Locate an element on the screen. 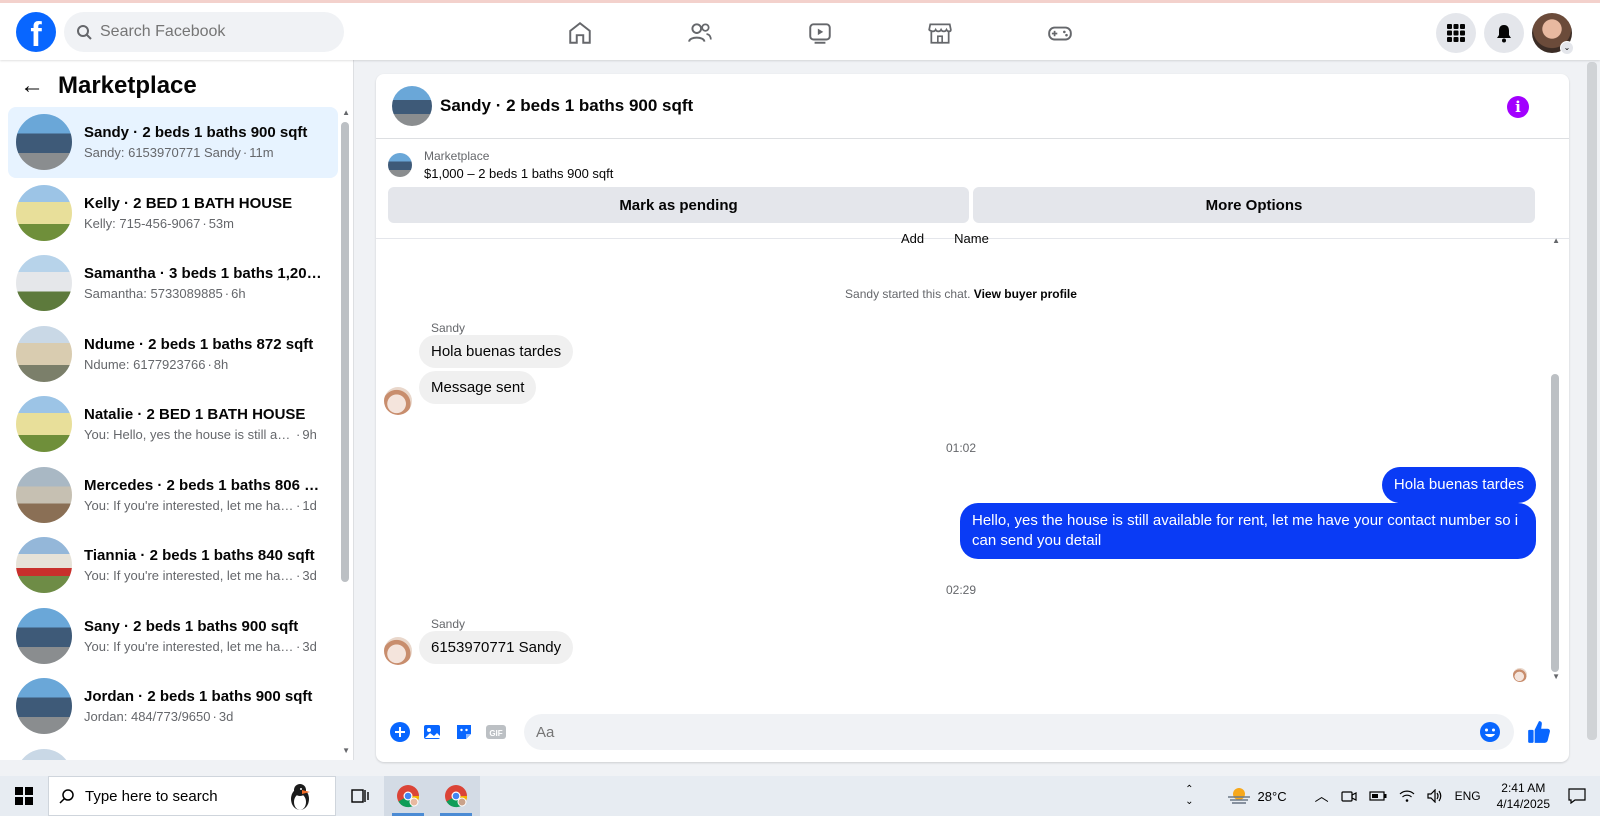 This screenshot has height=816, width=1600. emoji-icon is located at coordinates (1490, 732).